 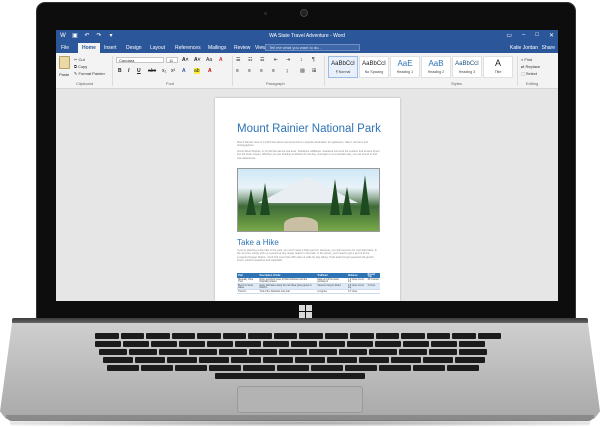 I want to click on minimize-icon: –, so click(x=523, y=35).